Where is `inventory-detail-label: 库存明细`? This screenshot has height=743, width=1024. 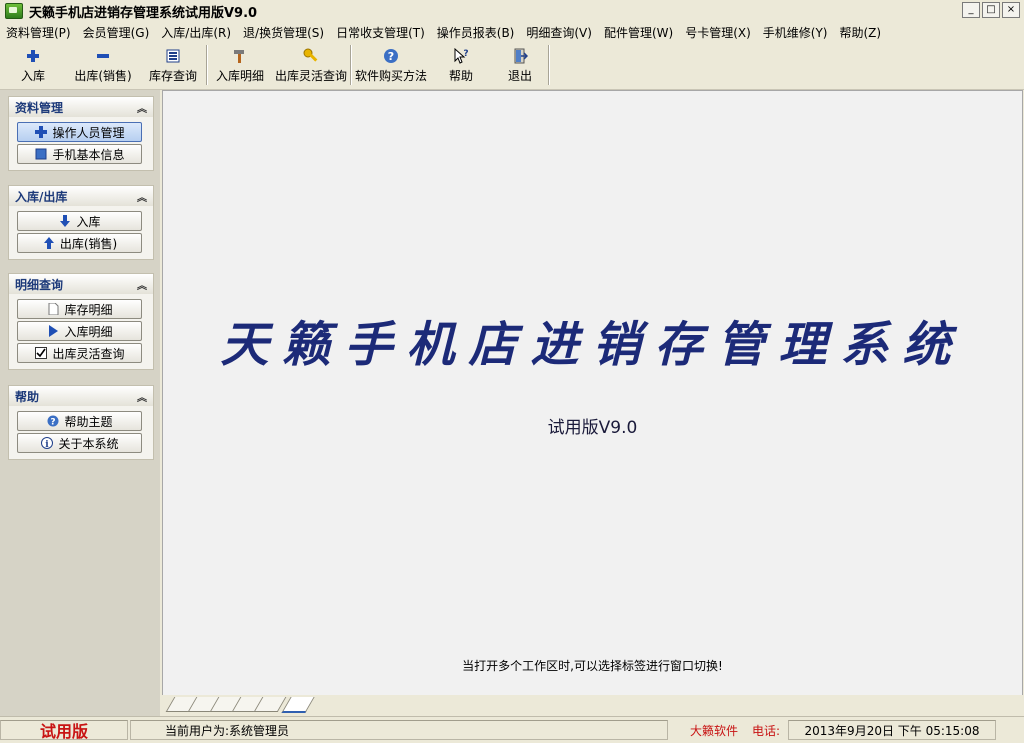
inventory-detail-label: 库存明细 is located at coordinates (88, 309).